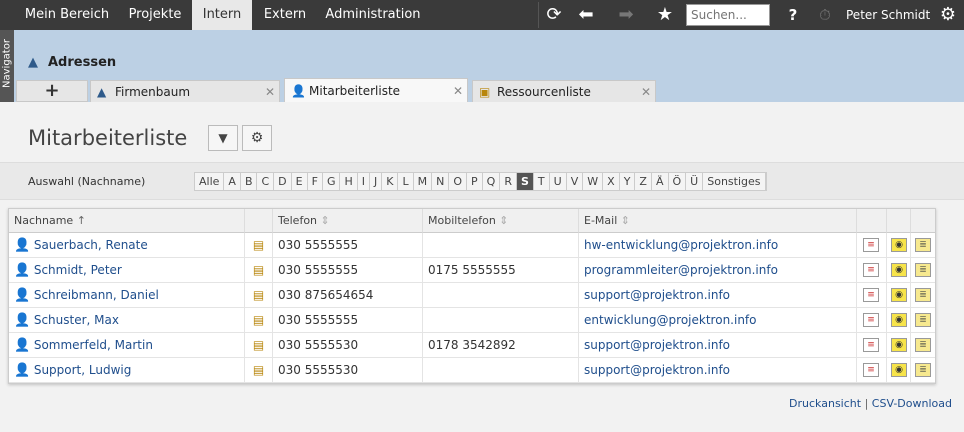 The width and height of the screenshot is (964, 432). What do you see at coordinates (76, 320) in the screenshot?
I see `employee-name-link: Schuster, Max` at bounding box center [76, 320].